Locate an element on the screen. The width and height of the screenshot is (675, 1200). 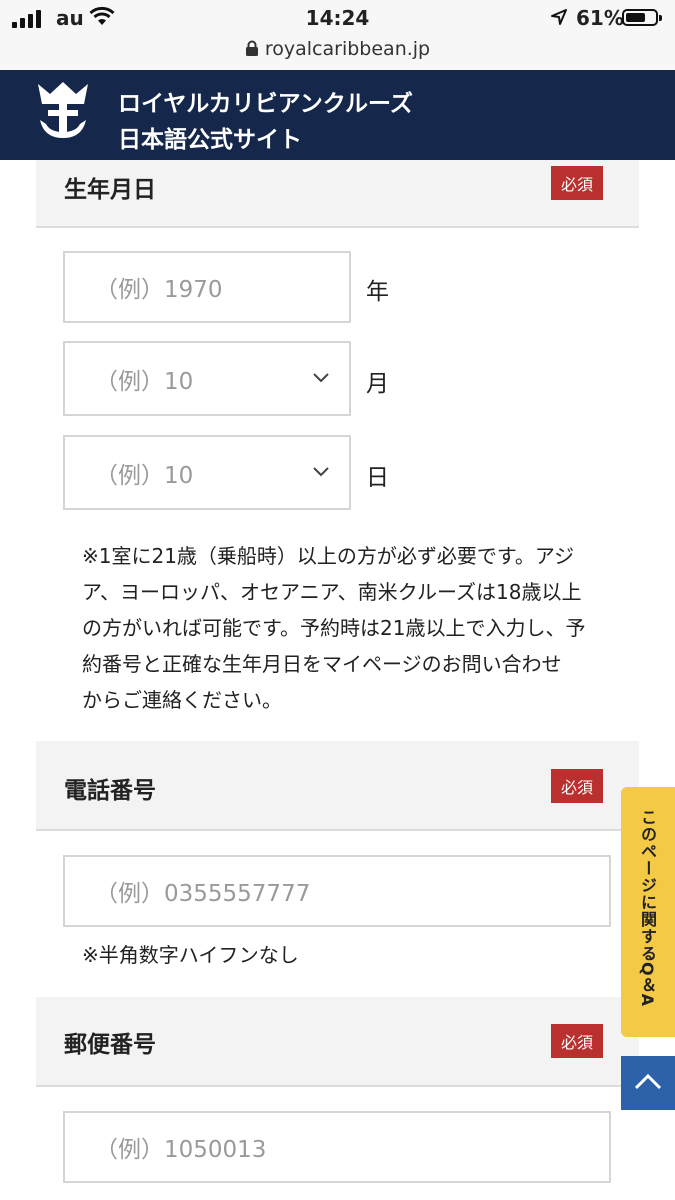
status-bar: au 14:24 61% royalcaribbean.jp is located at coordinates (337, 35).